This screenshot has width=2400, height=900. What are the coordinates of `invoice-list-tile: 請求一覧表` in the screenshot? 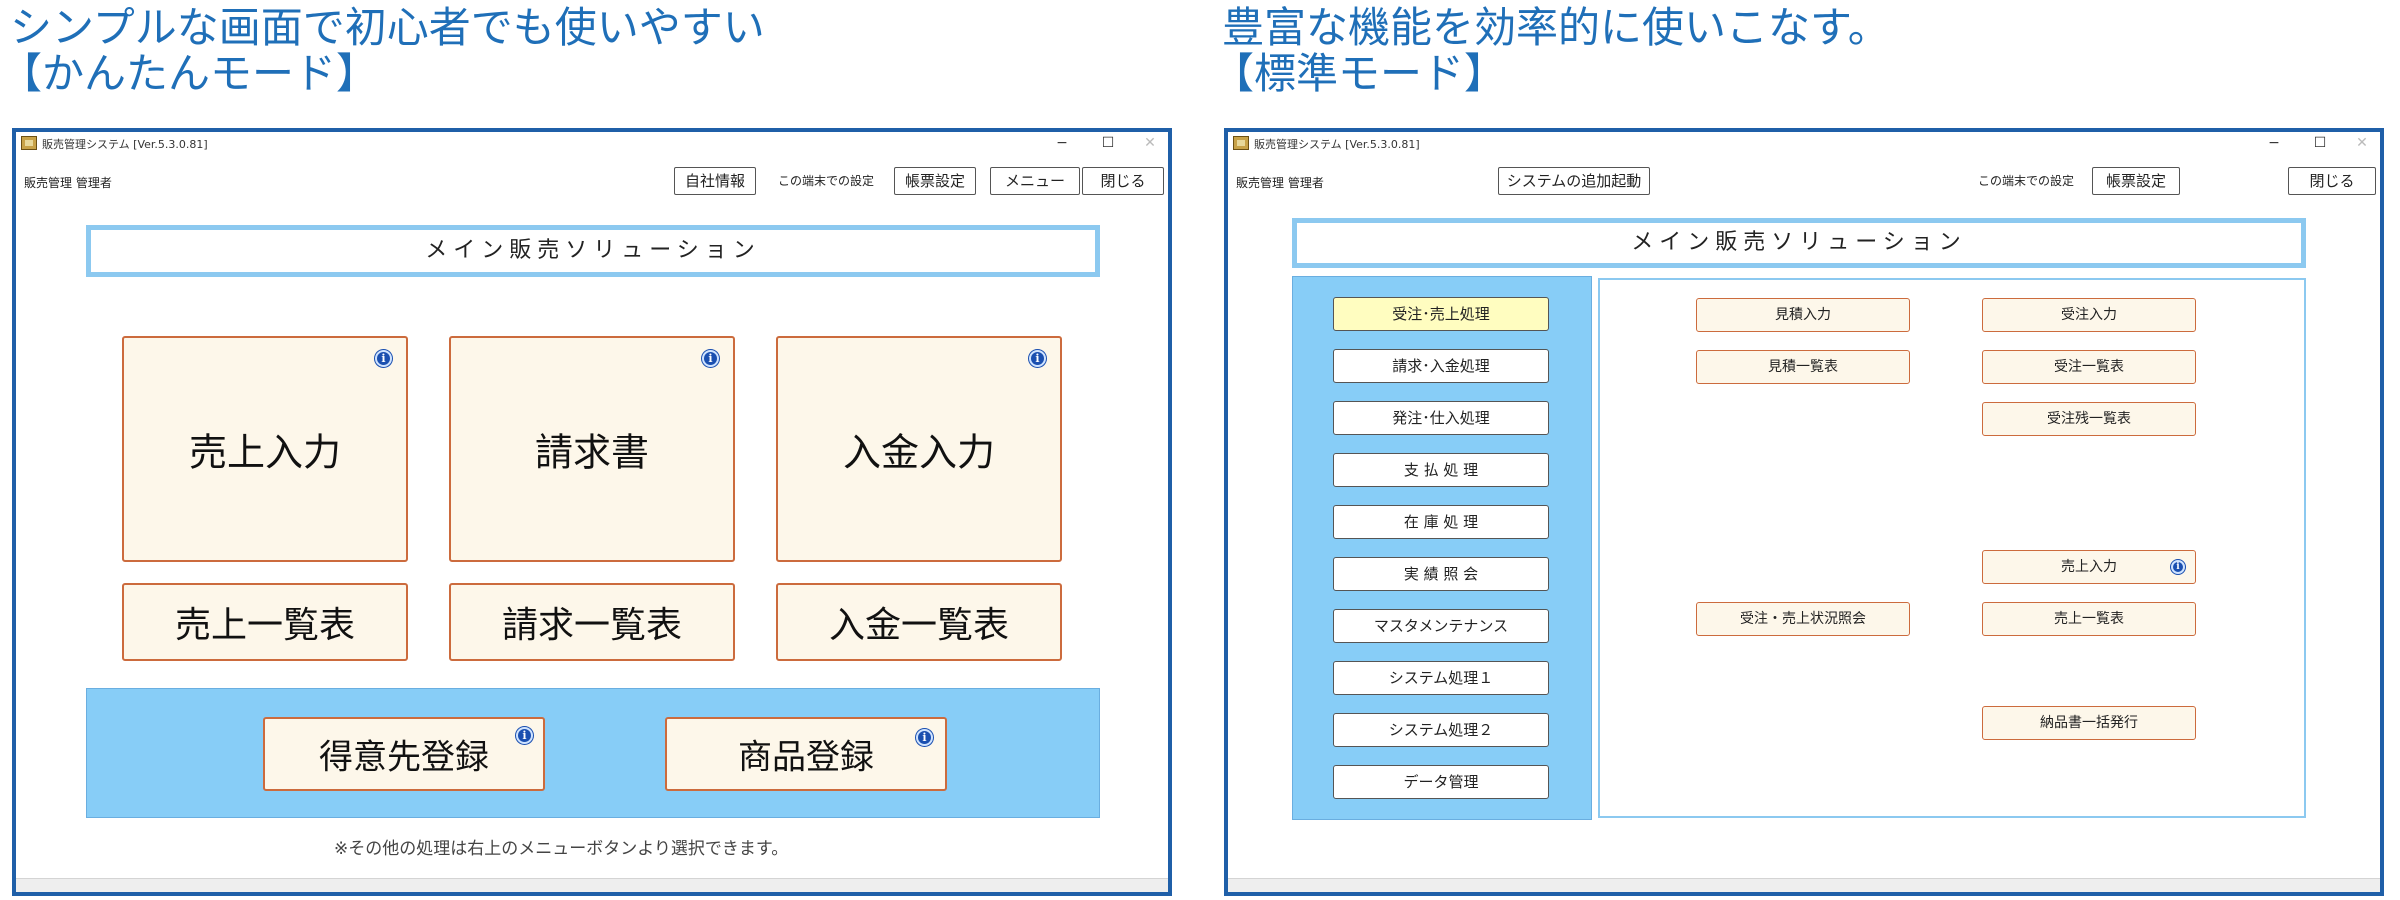 It's located at (592, 622).